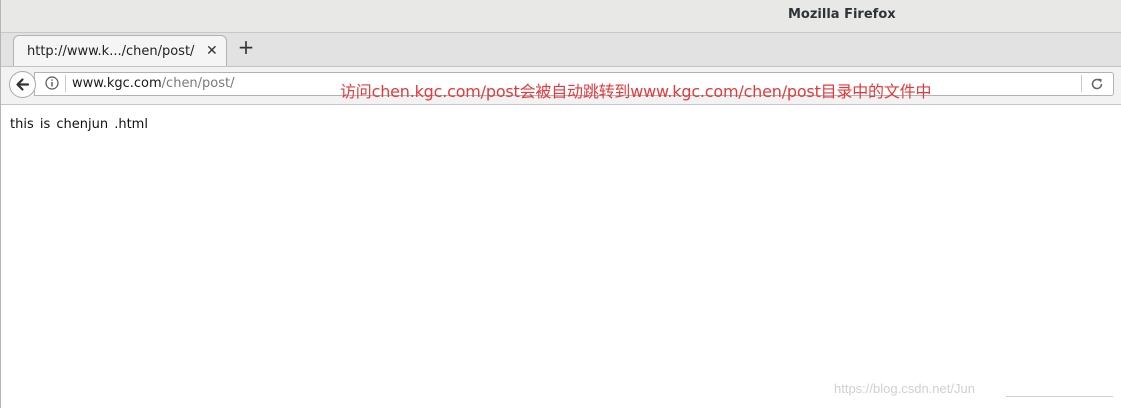 This screenshot has height=408, width=1121. I want to click on back-button, so click(22, 84).